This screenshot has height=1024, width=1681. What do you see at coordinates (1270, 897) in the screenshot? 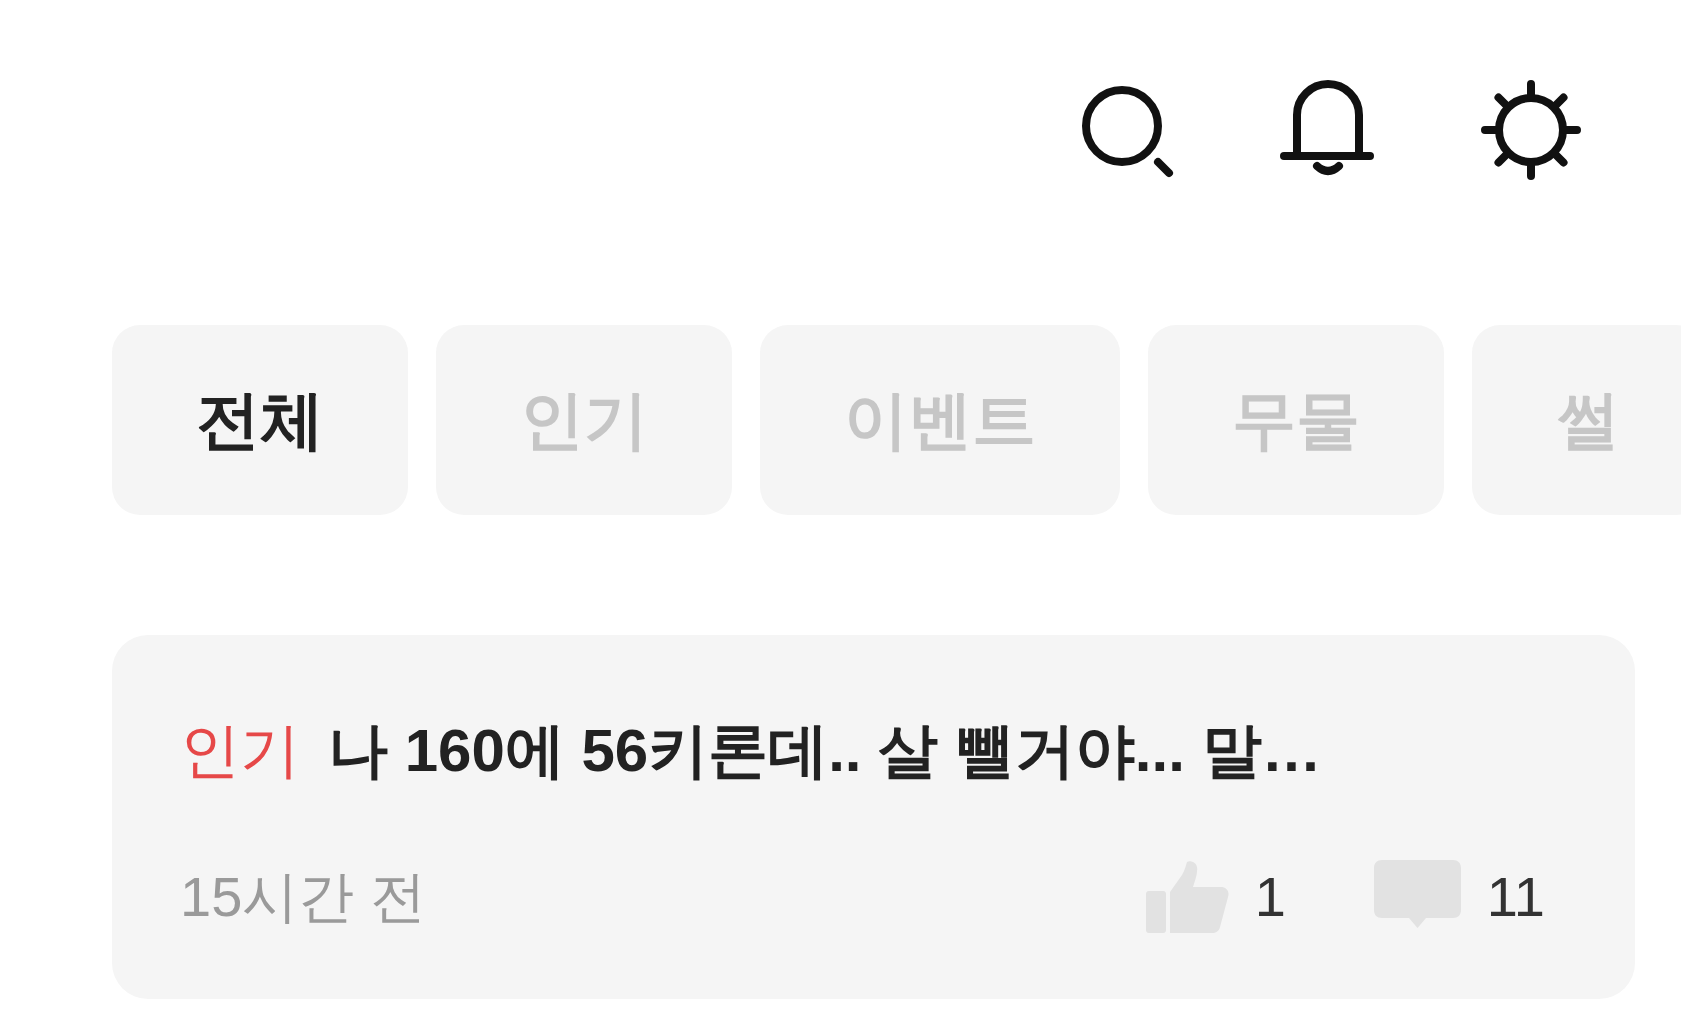
I see `like-count: 1` at bounding box center [1270, 897].